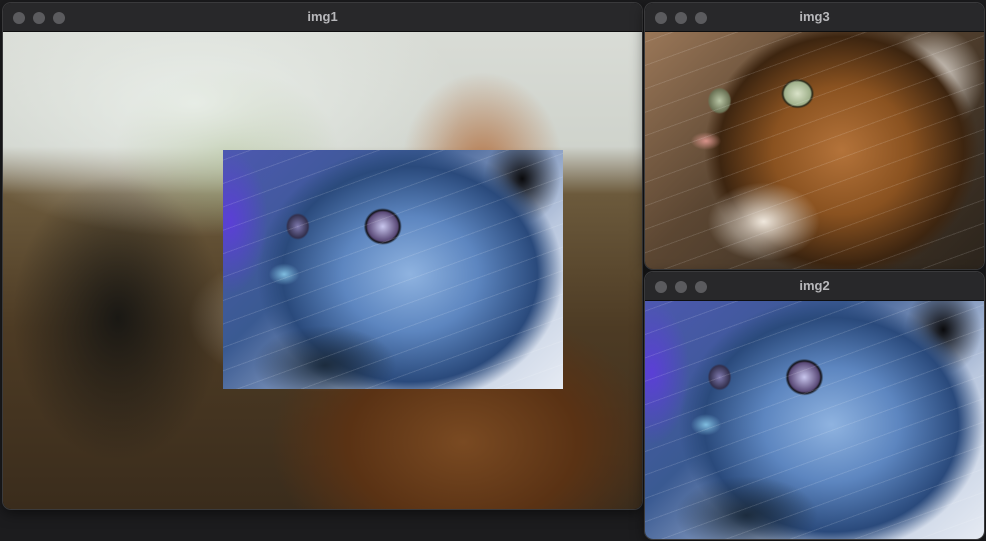  I want to click on window-titlebar: img1, so click(322, 17).